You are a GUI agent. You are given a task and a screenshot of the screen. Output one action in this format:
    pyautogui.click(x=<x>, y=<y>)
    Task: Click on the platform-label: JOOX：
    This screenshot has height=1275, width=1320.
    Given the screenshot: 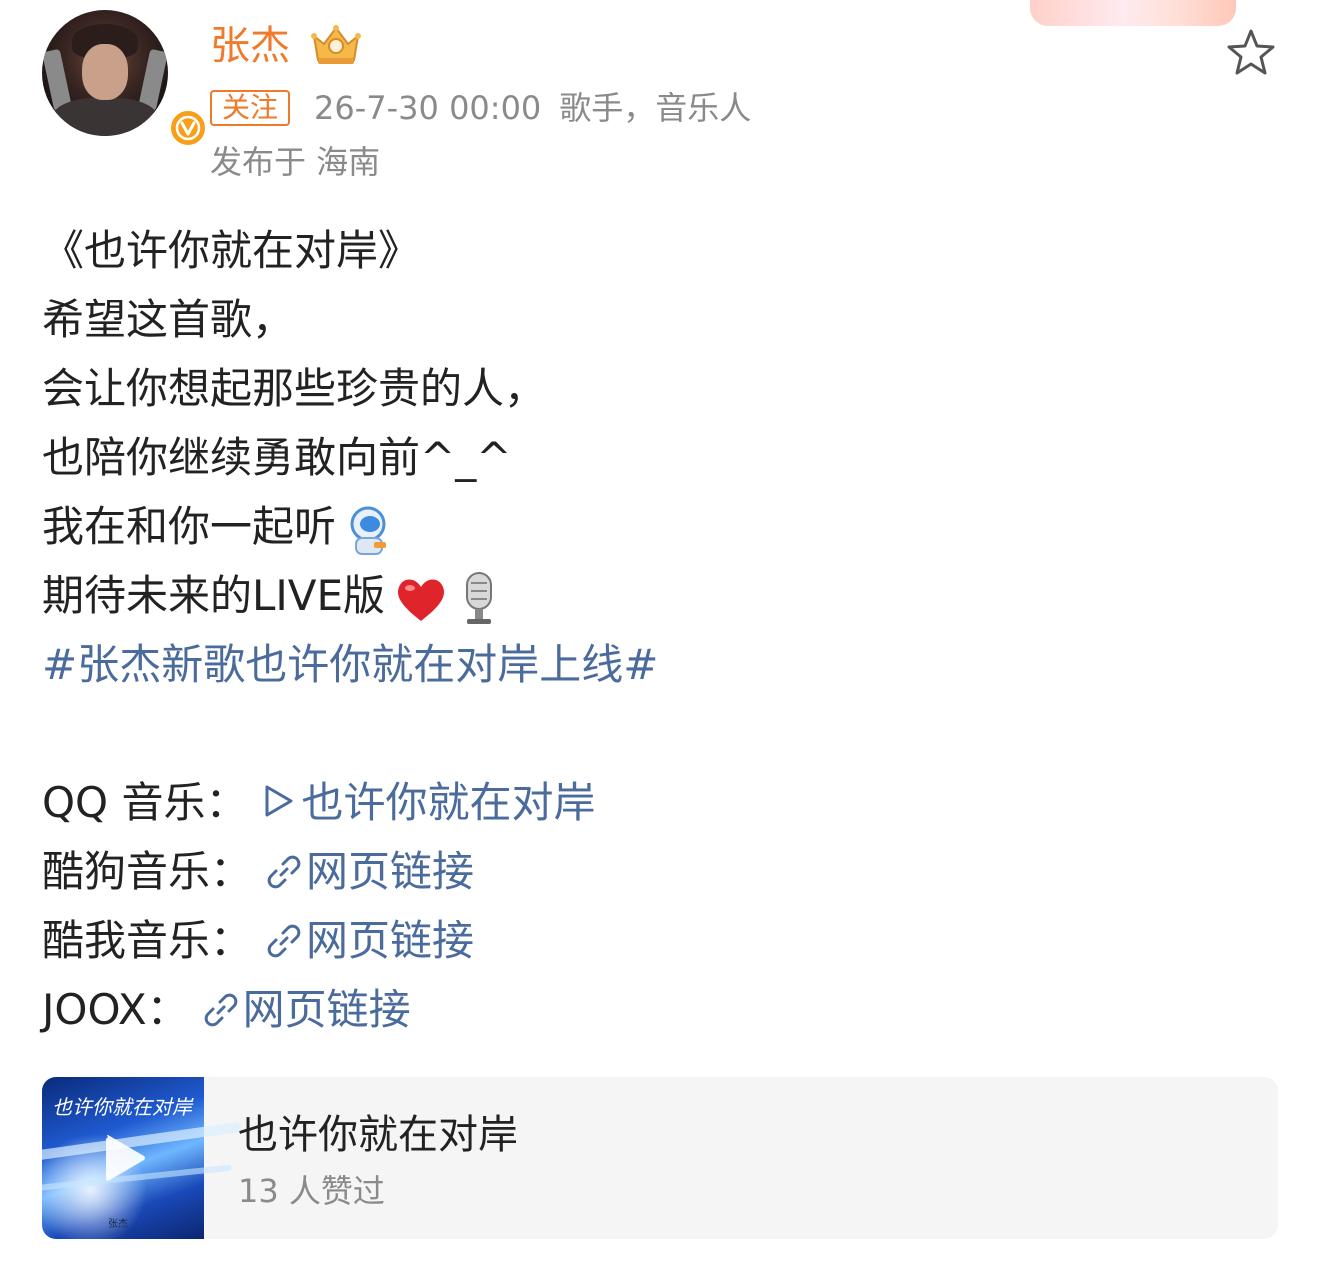 What is the action you would take?
    pyautogui.click(x=115, y=1009)
    